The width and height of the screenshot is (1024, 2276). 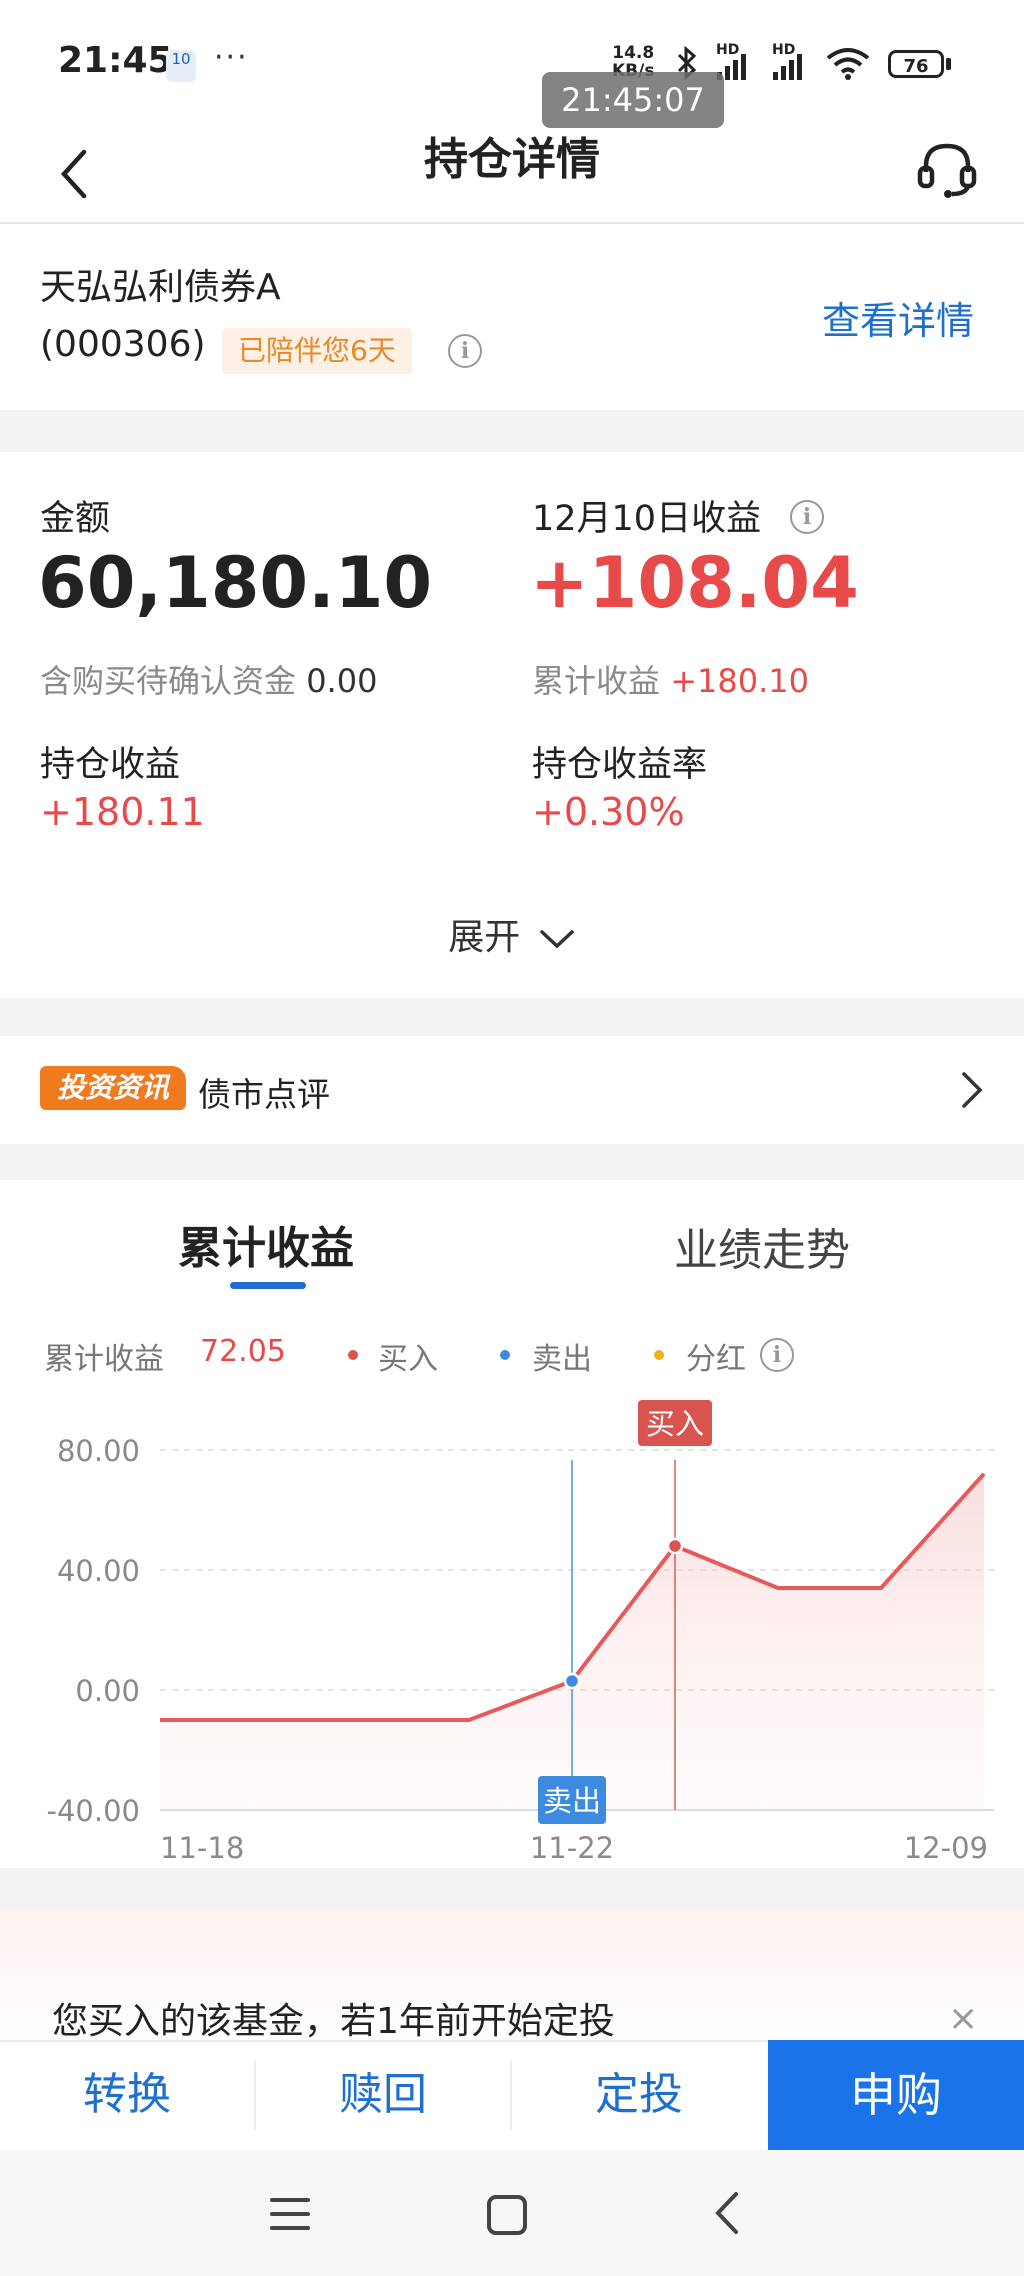 I want to click on legend-sell-dot, so click(x=505, y=1355).